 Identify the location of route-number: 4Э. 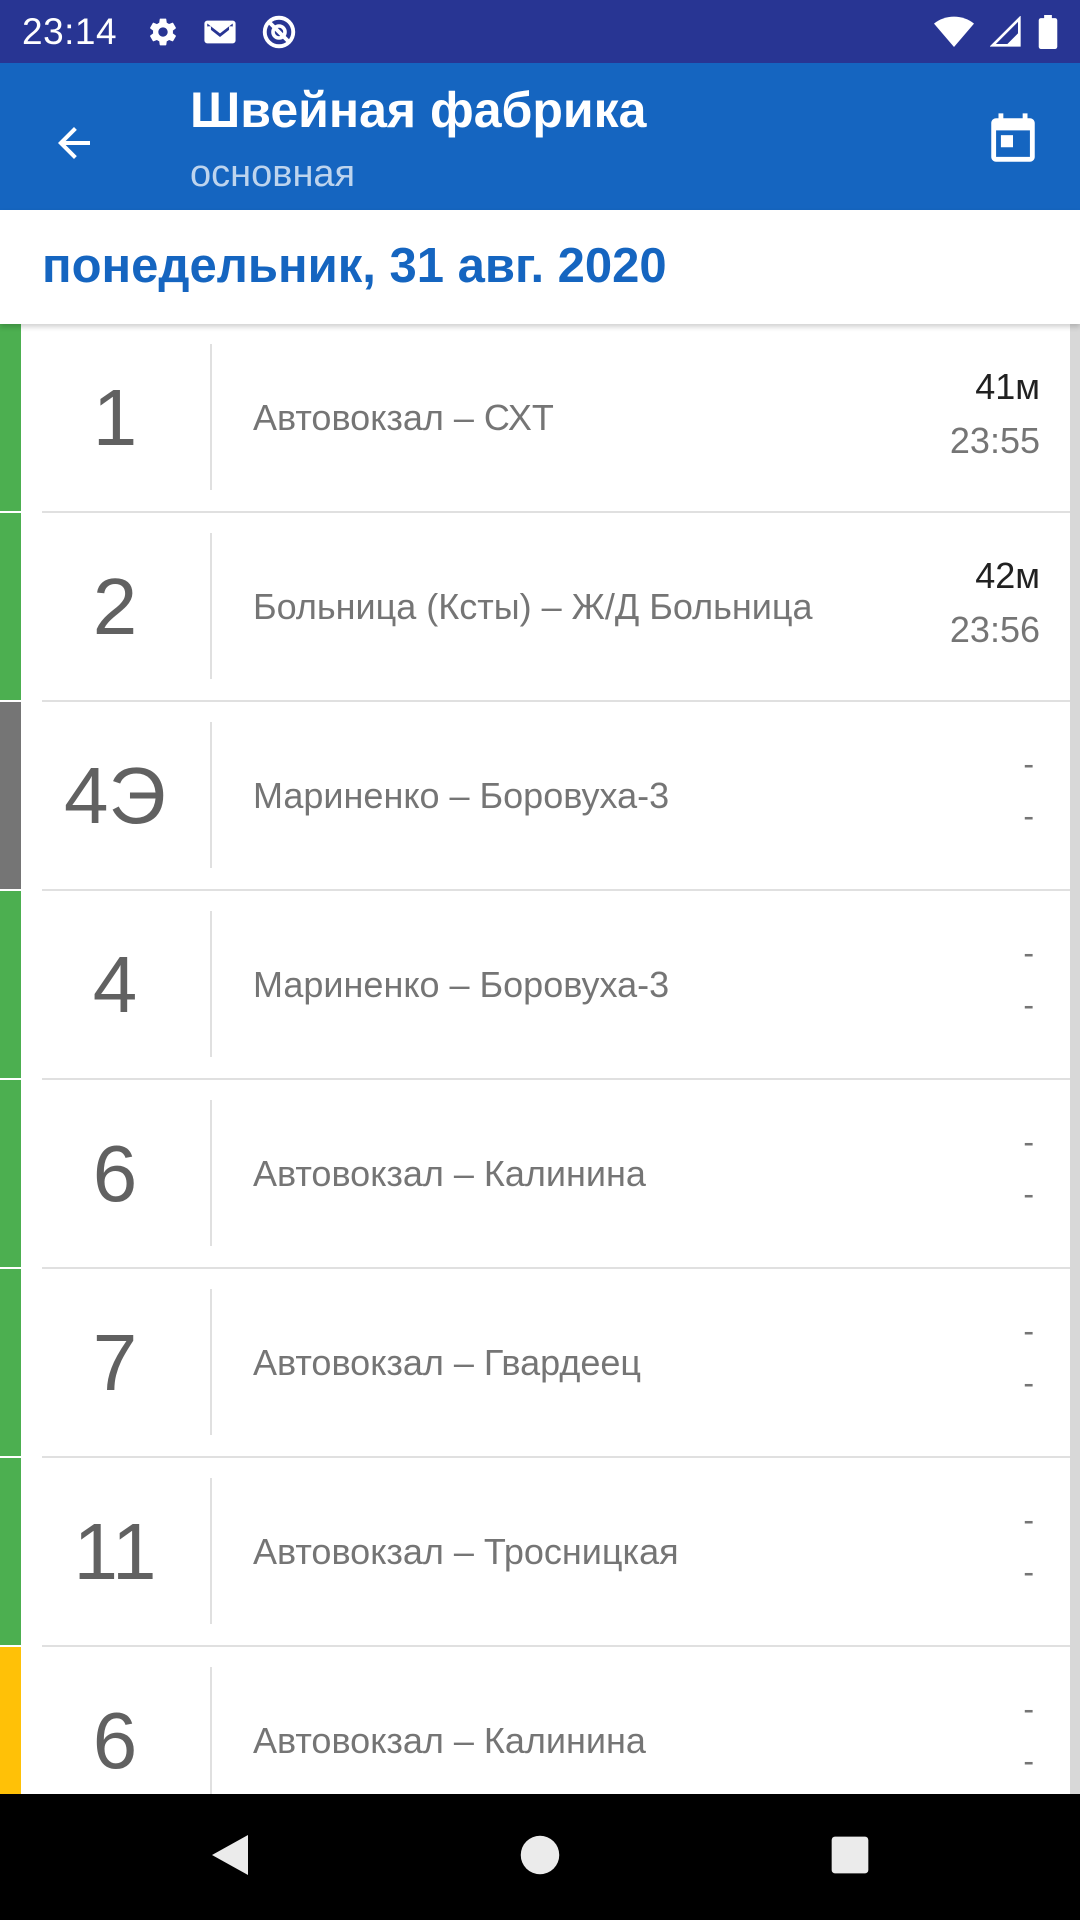
(115, 795).